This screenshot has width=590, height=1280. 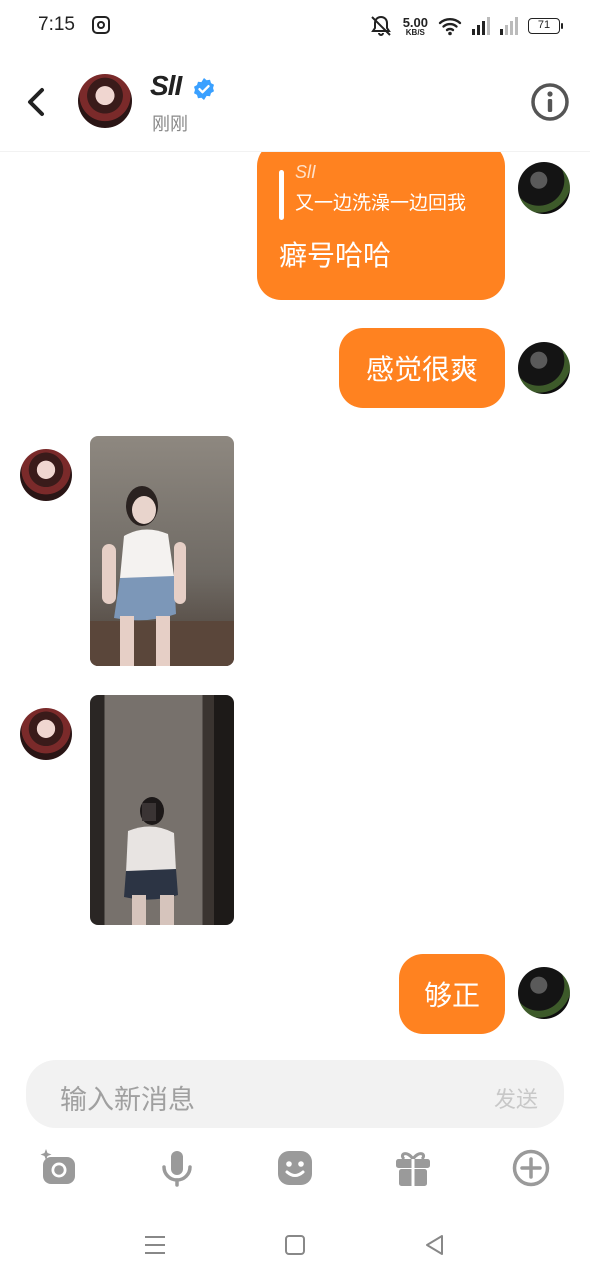 What do you see at coordinates (127, 1097) in the screenshot?
I see `message-input: 输入新消息` at bounding box center [127, 1097].